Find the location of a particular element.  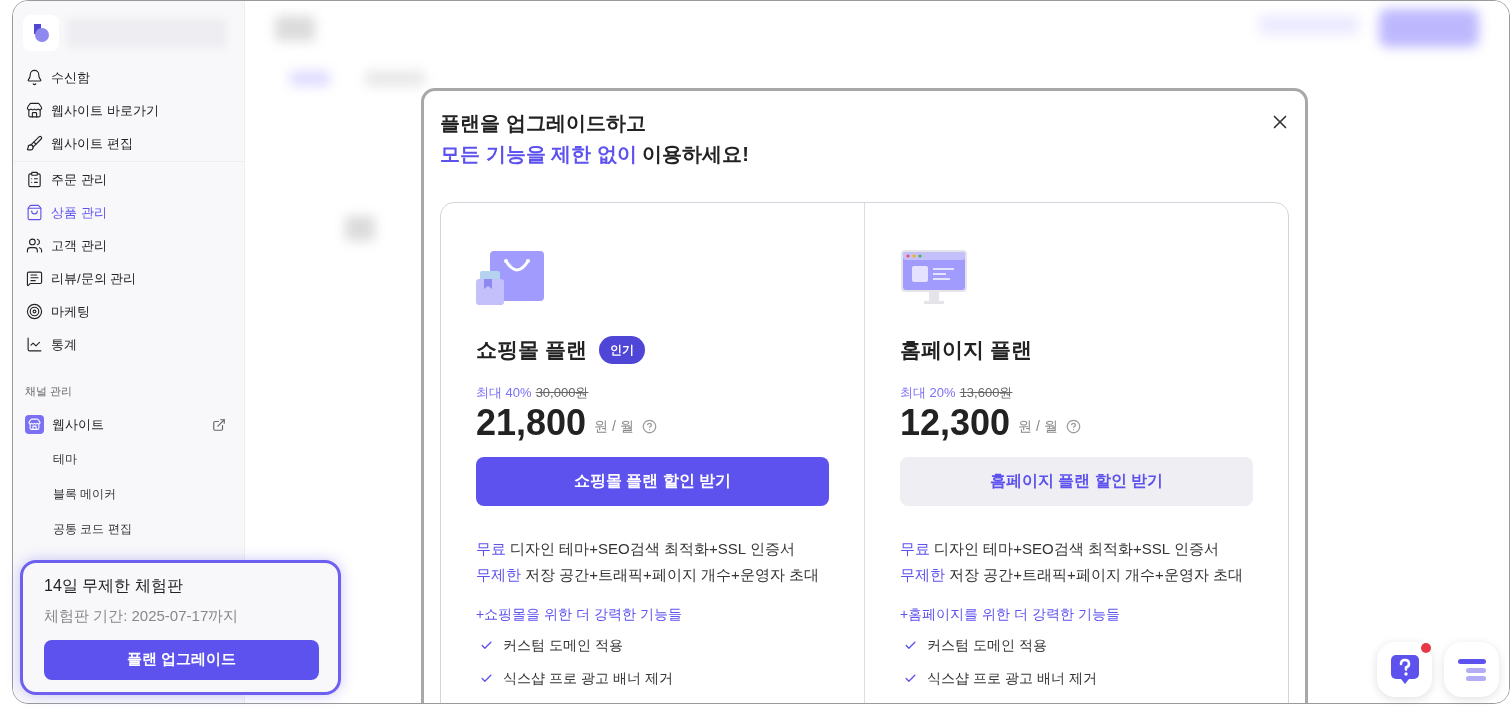

upgrade-button: 플랜 업그레이드 is located at coordinates (181, 659).